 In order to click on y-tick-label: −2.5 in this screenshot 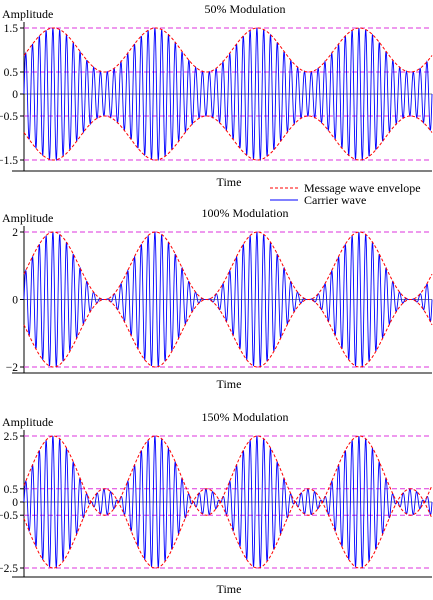, I will do `click(9, 569)`.